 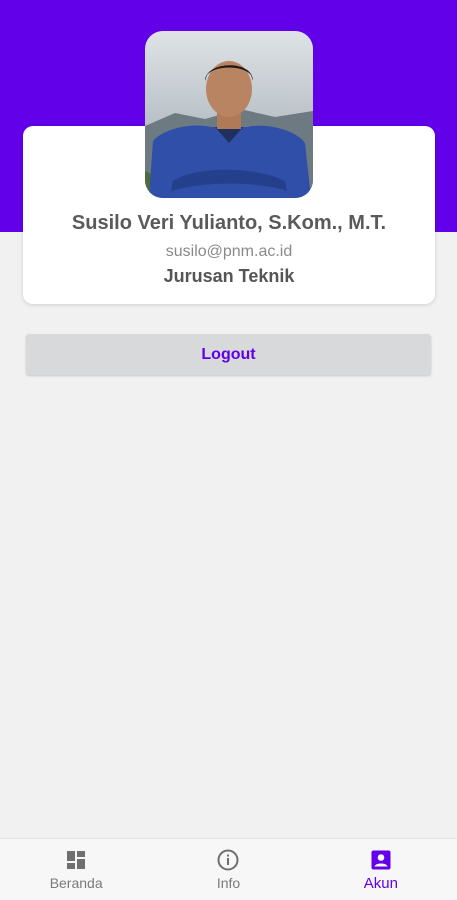 I want to click on profile-email: susilo@pnm.ac.id, so click(x=229, y=251).